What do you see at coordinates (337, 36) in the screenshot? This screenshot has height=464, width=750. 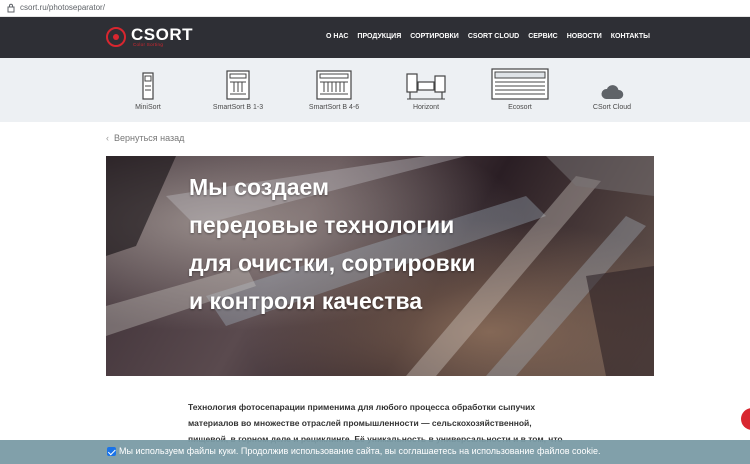 I see `menu-item-about: О НАС` at bounding box center [337, 36].